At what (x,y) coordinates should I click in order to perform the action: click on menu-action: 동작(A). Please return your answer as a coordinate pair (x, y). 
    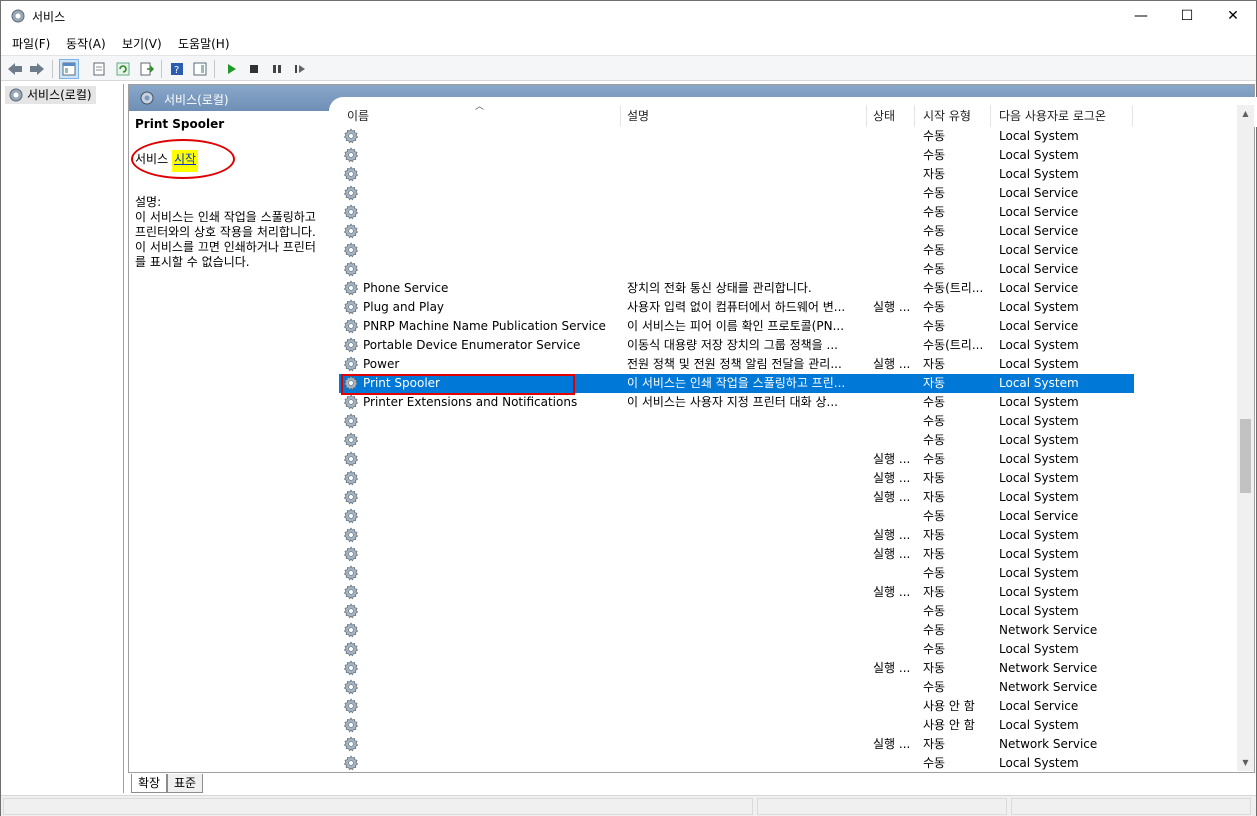
    Looking at the image, I should click on (86, 43).